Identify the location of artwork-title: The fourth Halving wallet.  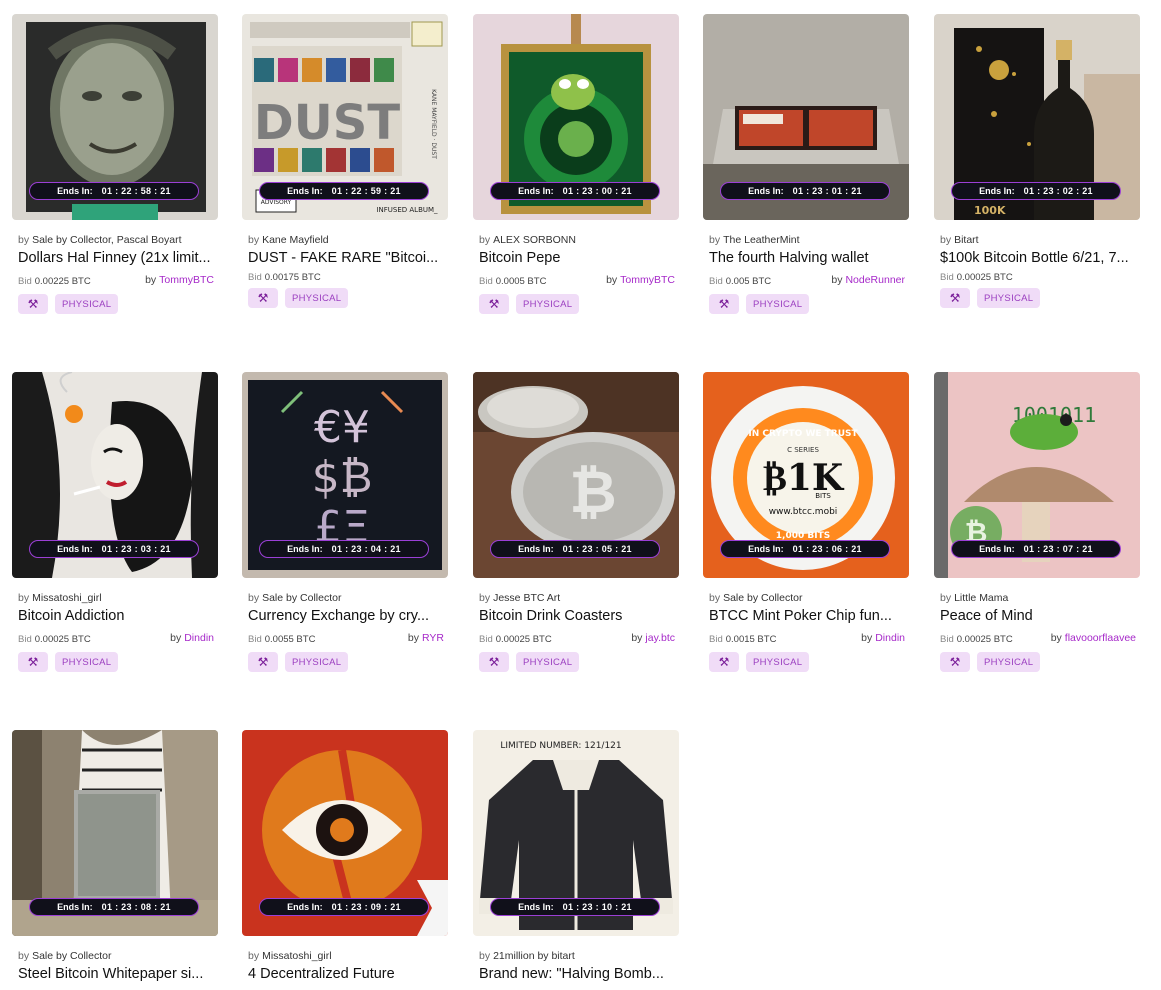
(807, 258).